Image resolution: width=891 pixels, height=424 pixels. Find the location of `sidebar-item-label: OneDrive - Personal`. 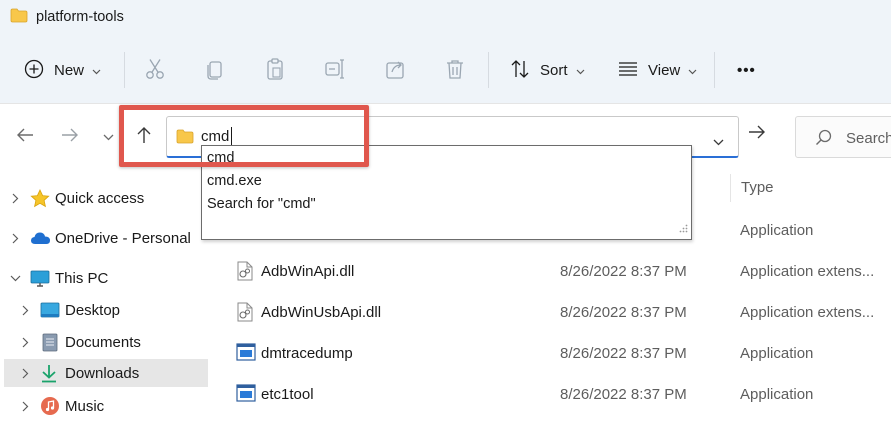

sidebar-item-label: OneDrive - Personal is located at coordinates (123, 238).